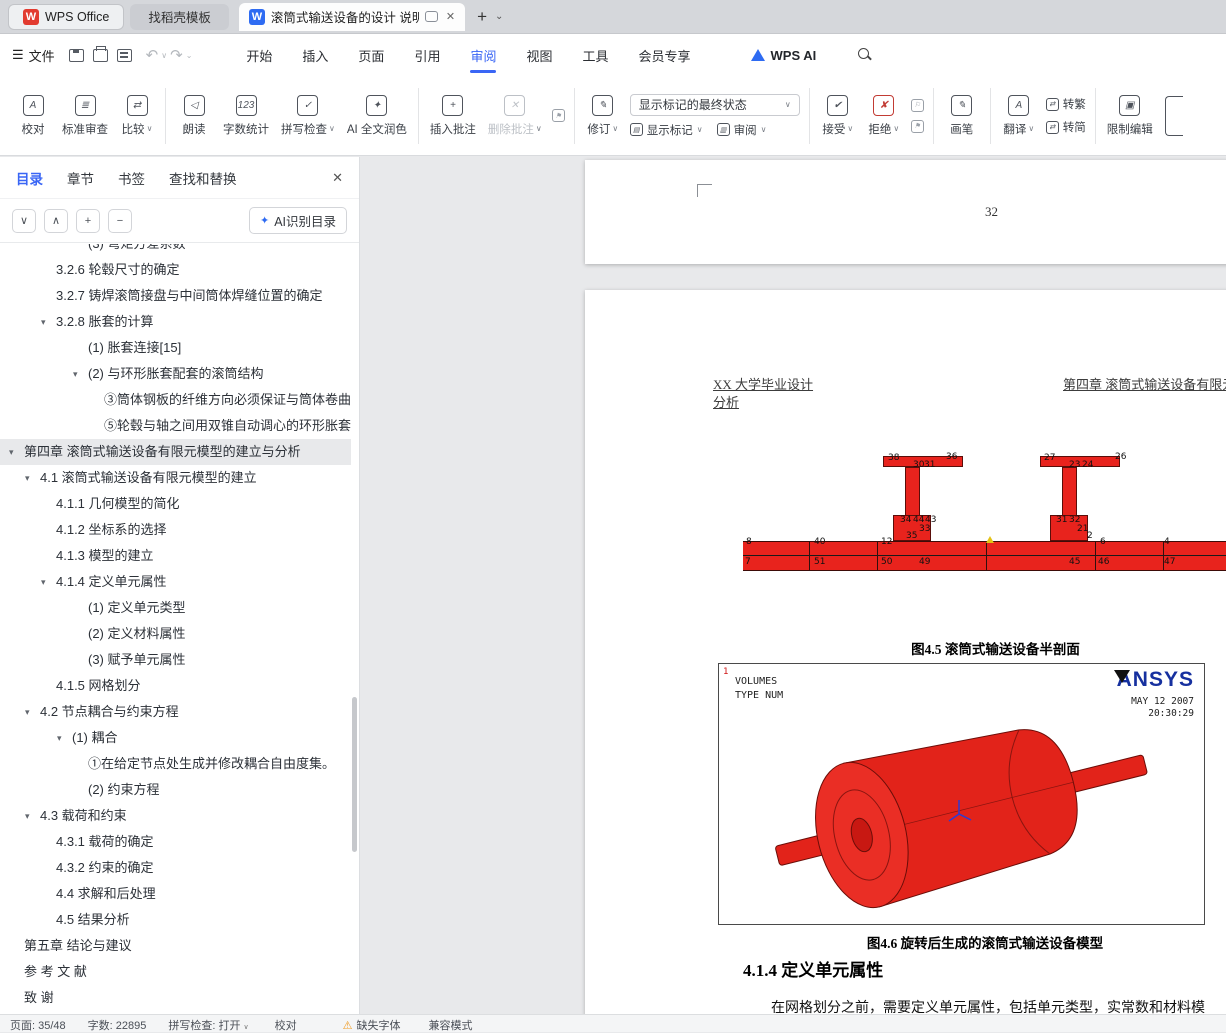 The width and height of the screenshot is (1226, 1033). What do you see at coordinates (372, 1025) in the screenshot?
I see `missing-font-indicator: ⚠ 缺失字体` at bounding box center [372, 1025].